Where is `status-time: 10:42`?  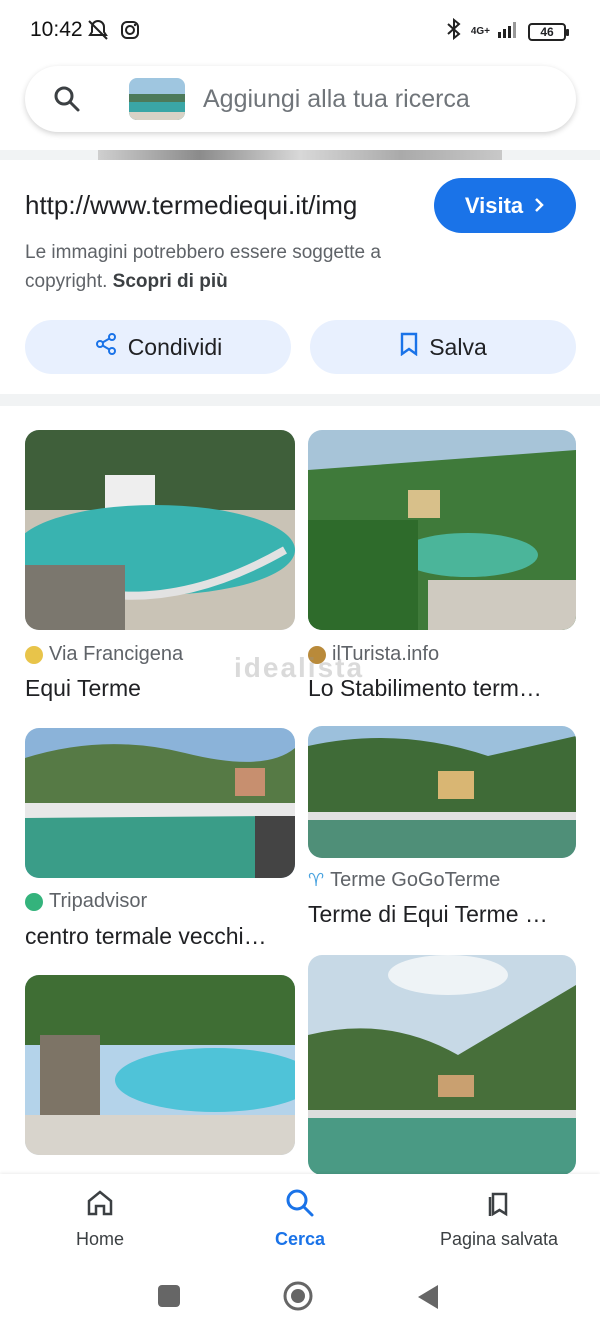
status-time: 10:42 is located at coordinates (56, 29).